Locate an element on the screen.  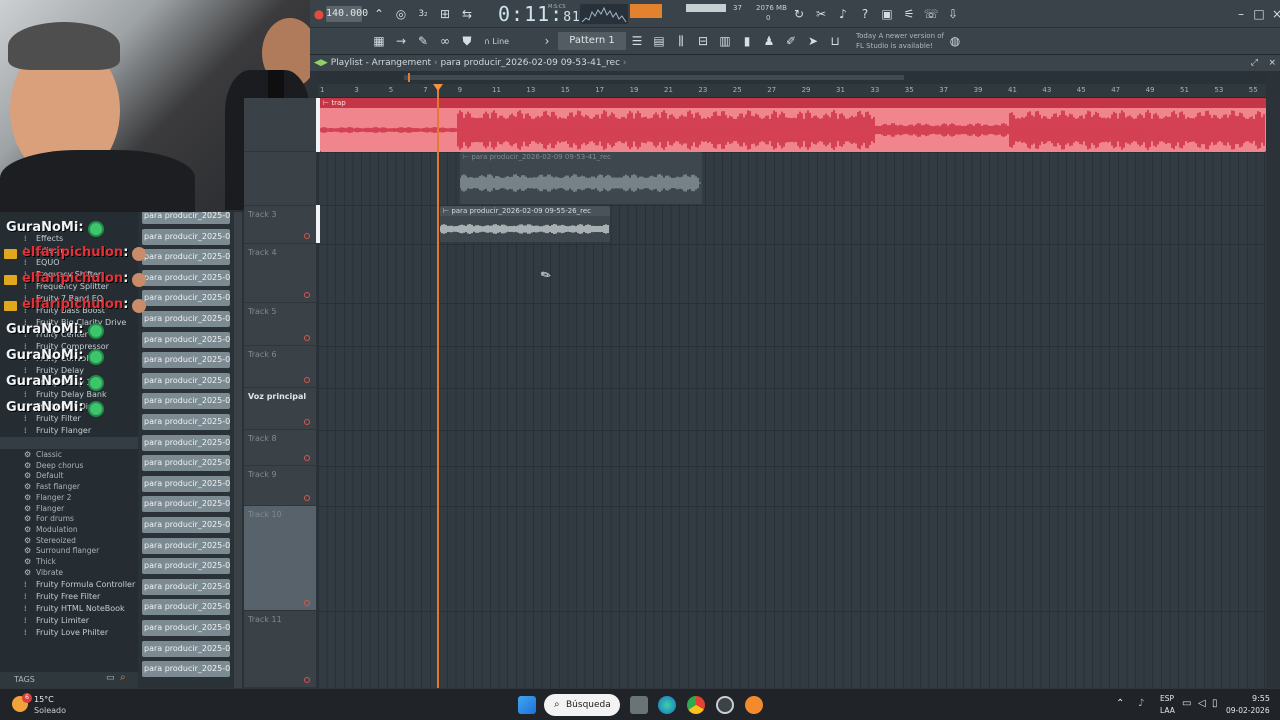
preset-item: Fast flanger is located at coordinates (58, 486).